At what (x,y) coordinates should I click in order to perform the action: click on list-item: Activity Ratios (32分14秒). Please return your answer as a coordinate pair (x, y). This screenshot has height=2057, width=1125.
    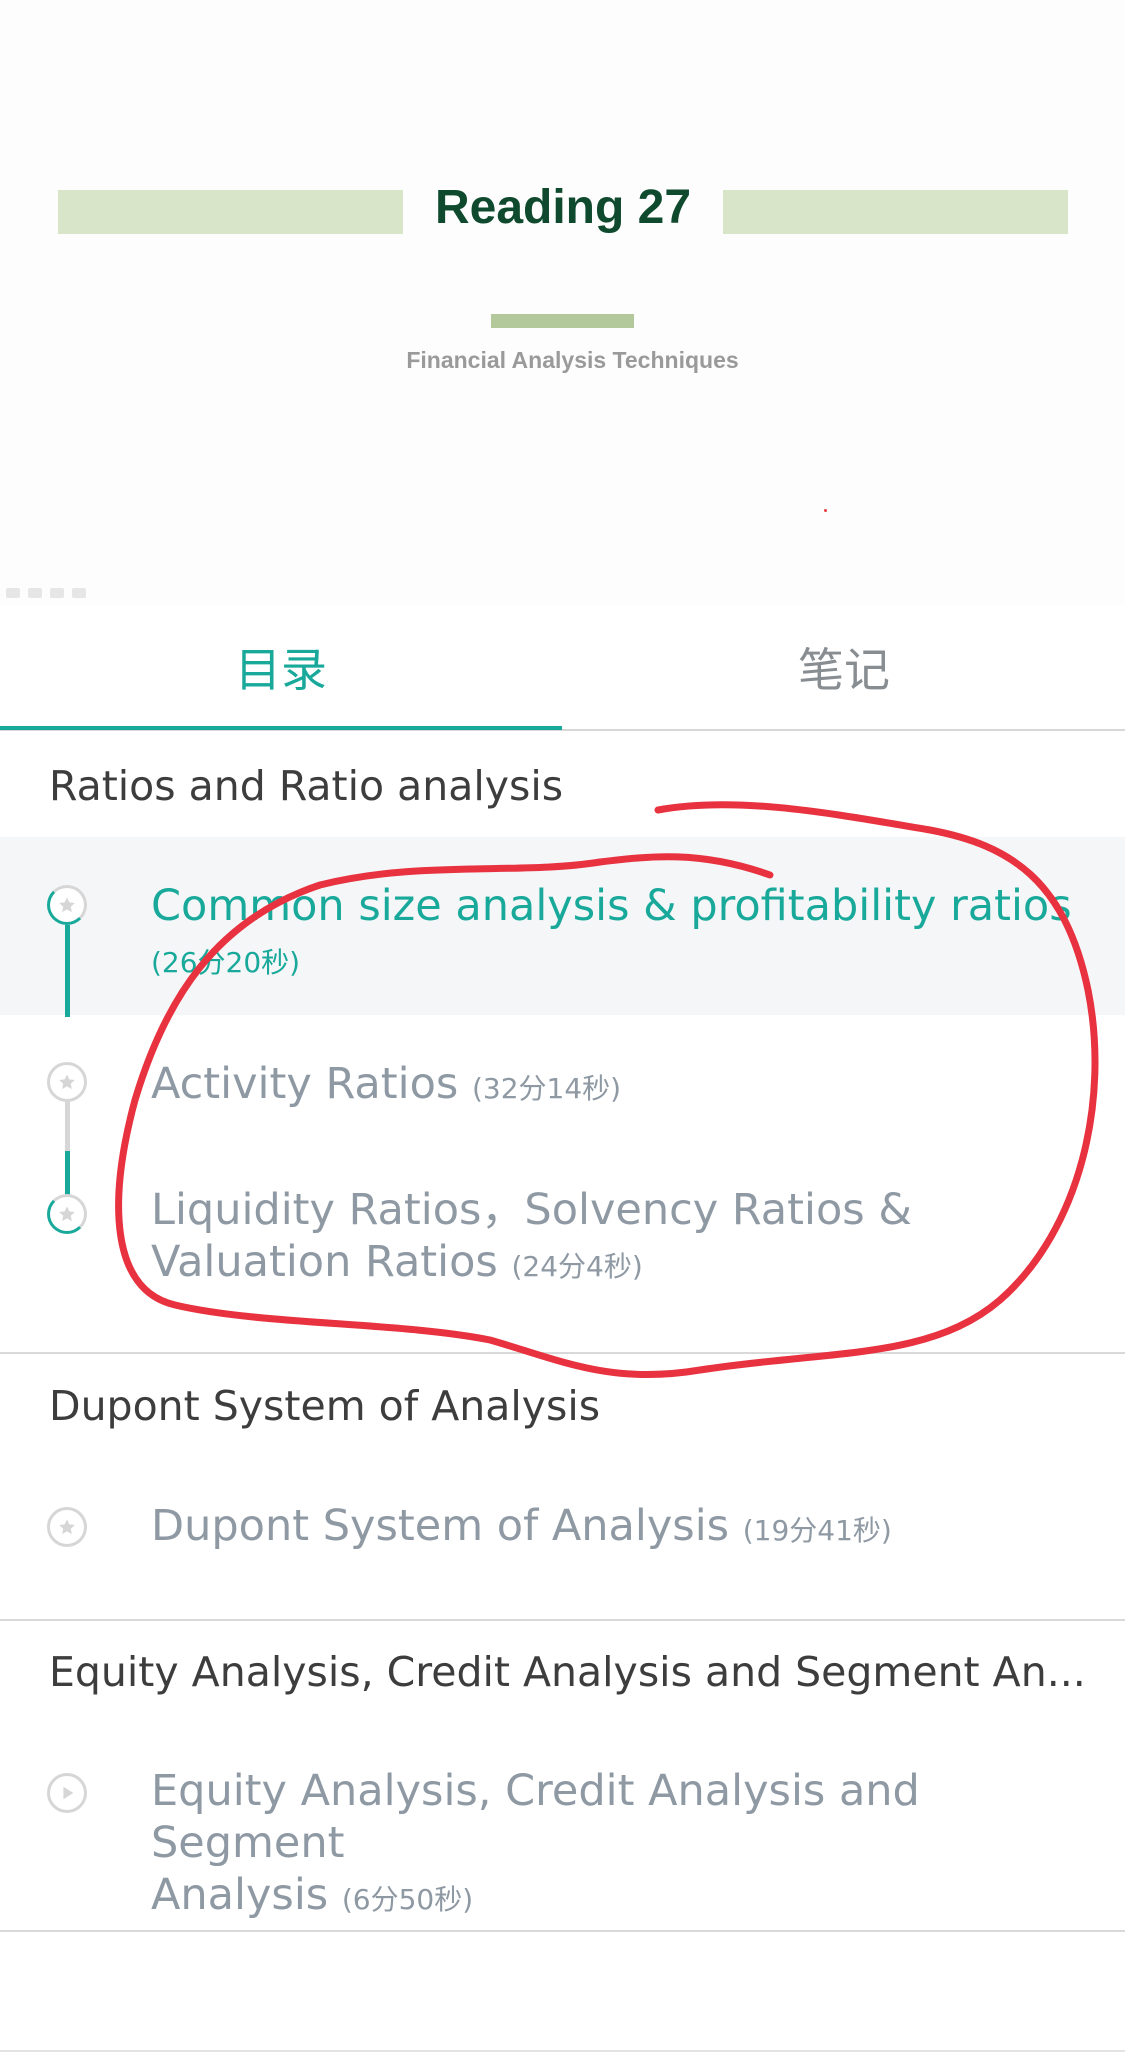
    Looking at the image, I should click on (562, 1070).